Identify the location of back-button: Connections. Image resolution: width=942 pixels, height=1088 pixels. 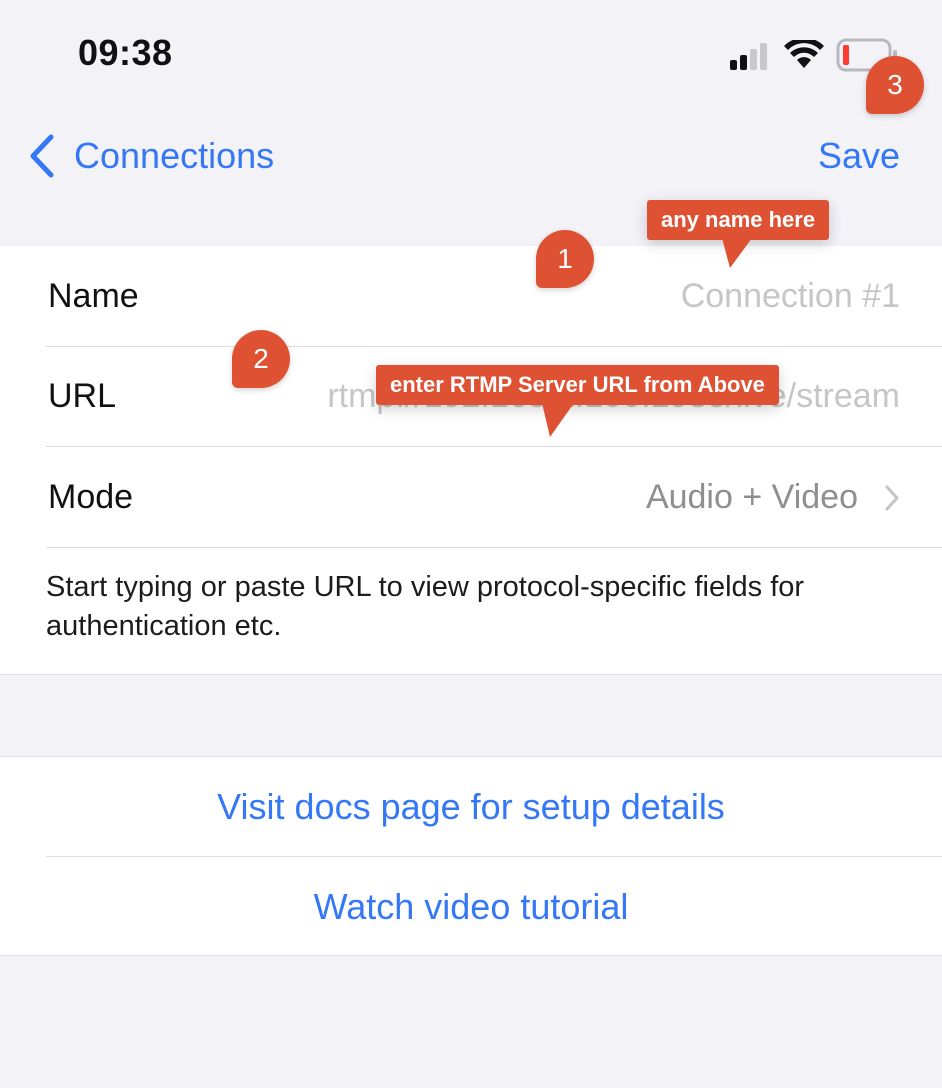
(150, 156).